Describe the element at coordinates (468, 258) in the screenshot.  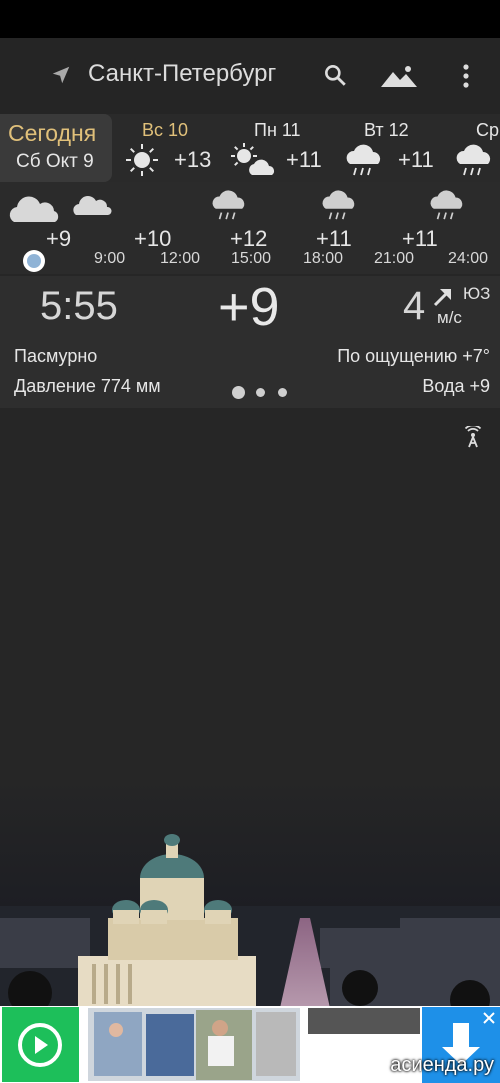
I see `hour-time: 24:00` at that location.